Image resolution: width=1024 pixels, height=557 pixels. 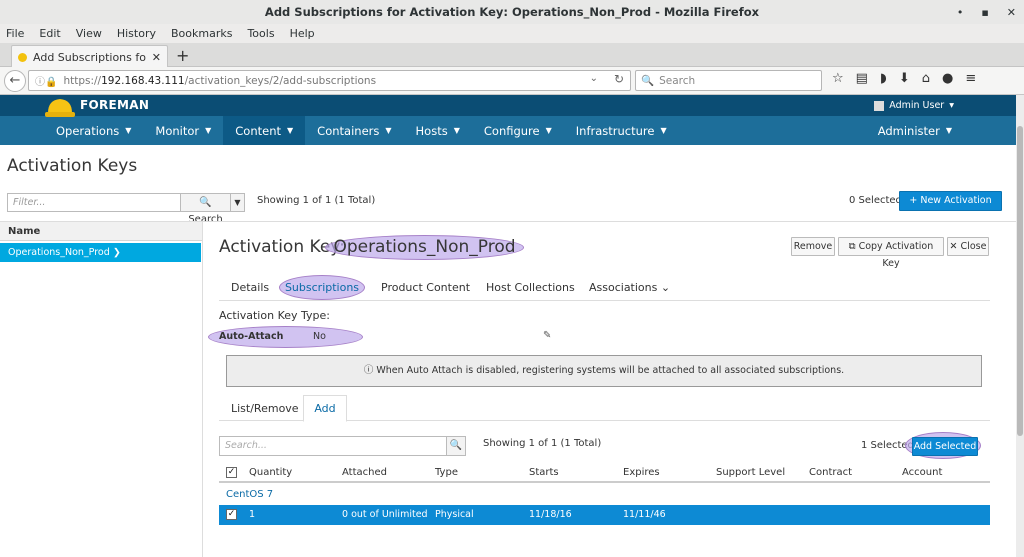 What do you see at coordinates (100, 252) in the screenshot?
I see `list-item: Operations_Non_Prod ❯` at bounding box center [100, 252].